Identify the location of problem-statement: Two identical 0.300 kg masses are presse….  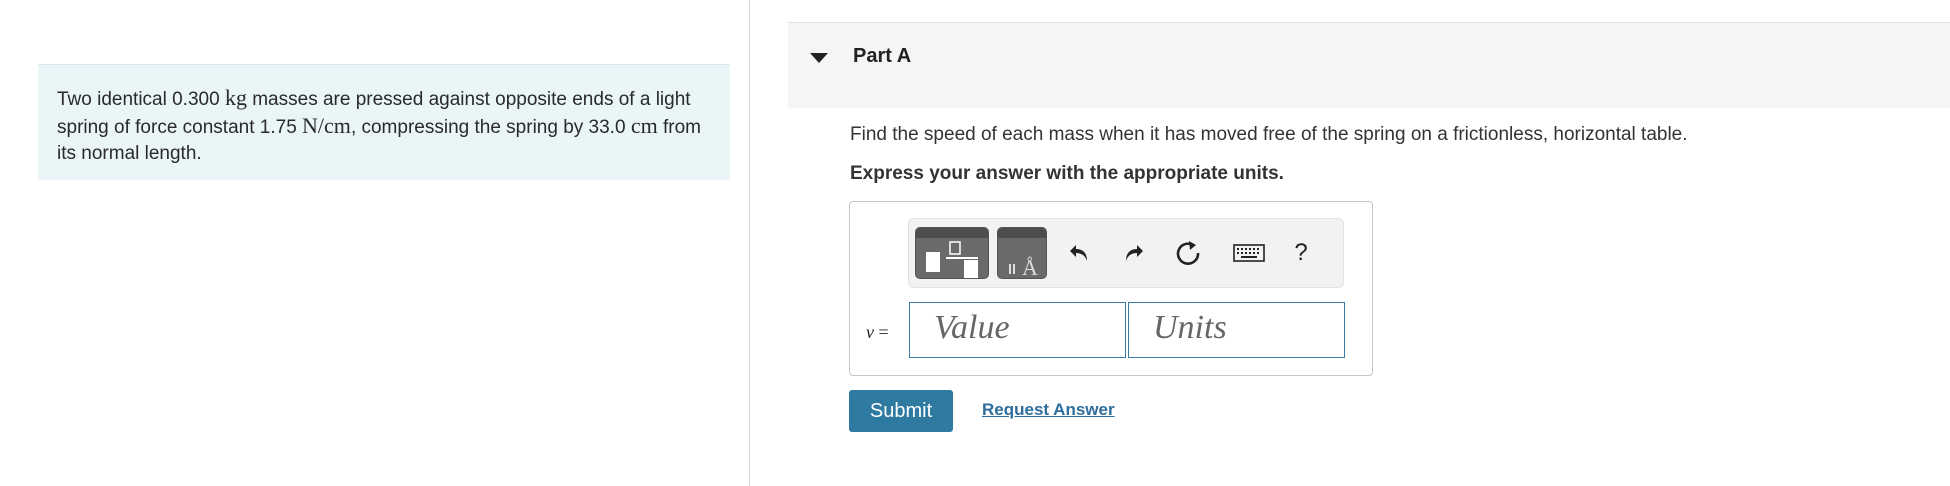
(384, 122).